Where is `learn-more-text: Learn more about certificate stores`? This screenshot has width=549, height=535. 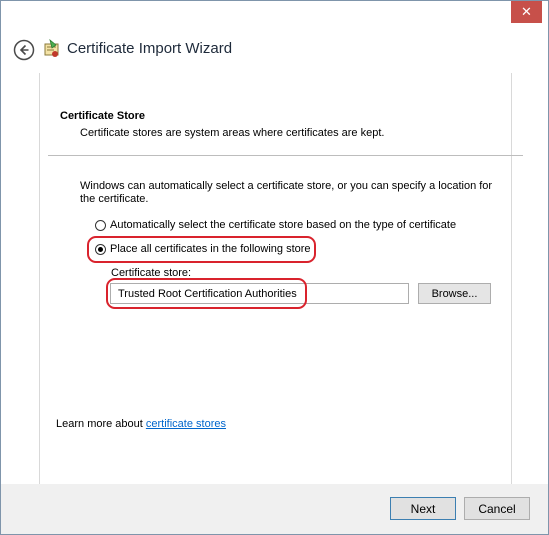
learn-more-text: Learn more about certificate stores is located at coordinates (141, 424).